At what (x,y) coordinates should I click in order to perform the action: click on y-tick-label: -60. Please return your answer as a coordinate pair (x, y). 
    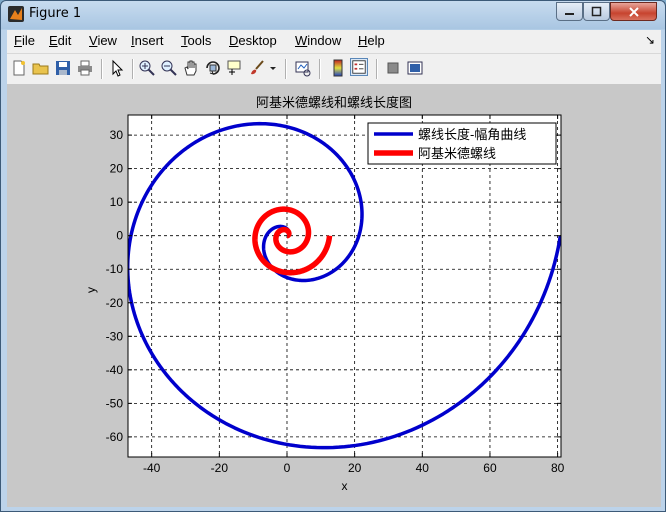
    Looking at the image, I should click on (115, 437).